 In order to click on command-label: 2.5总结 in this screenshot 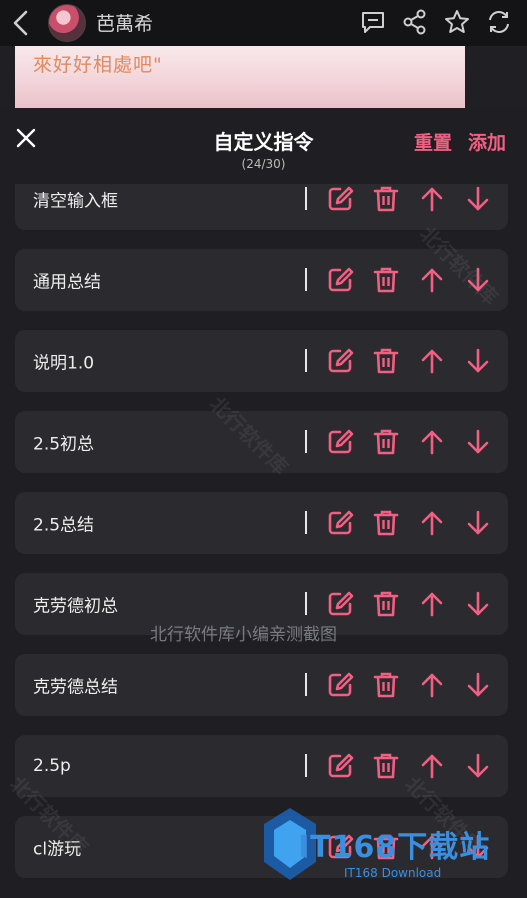, I will do `click(64, 525)`.